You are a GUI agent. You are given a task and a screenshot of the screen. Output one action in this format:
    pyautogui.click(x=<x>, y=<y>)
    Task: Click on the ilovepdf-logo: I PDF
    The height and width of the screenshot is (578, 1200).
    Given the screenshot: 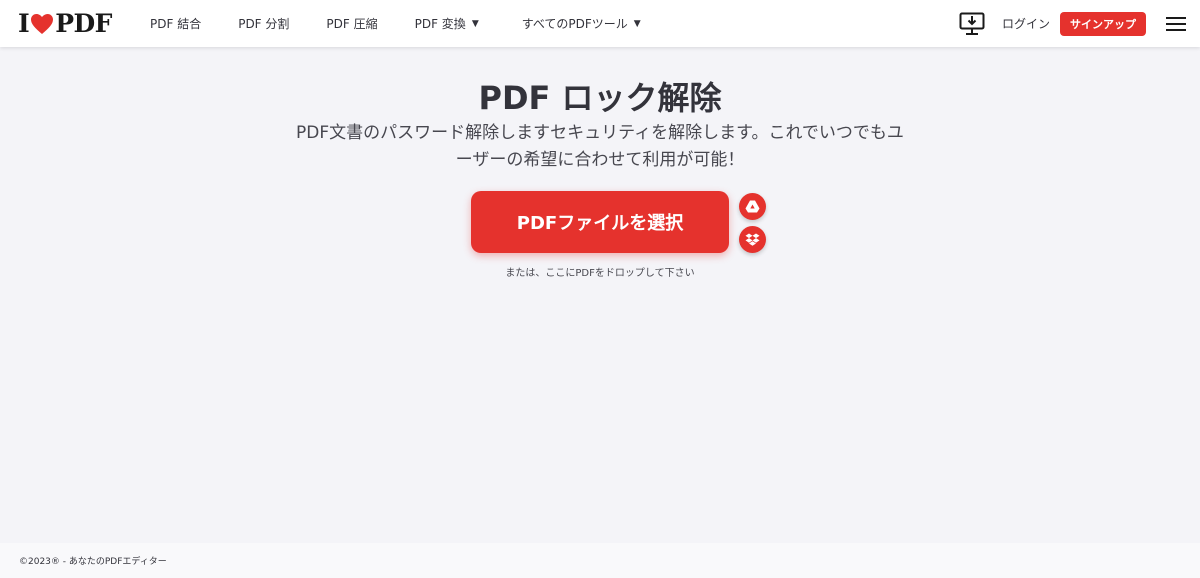 What is the action you would take?
    pyautogui.click(x=65, y=23)
    